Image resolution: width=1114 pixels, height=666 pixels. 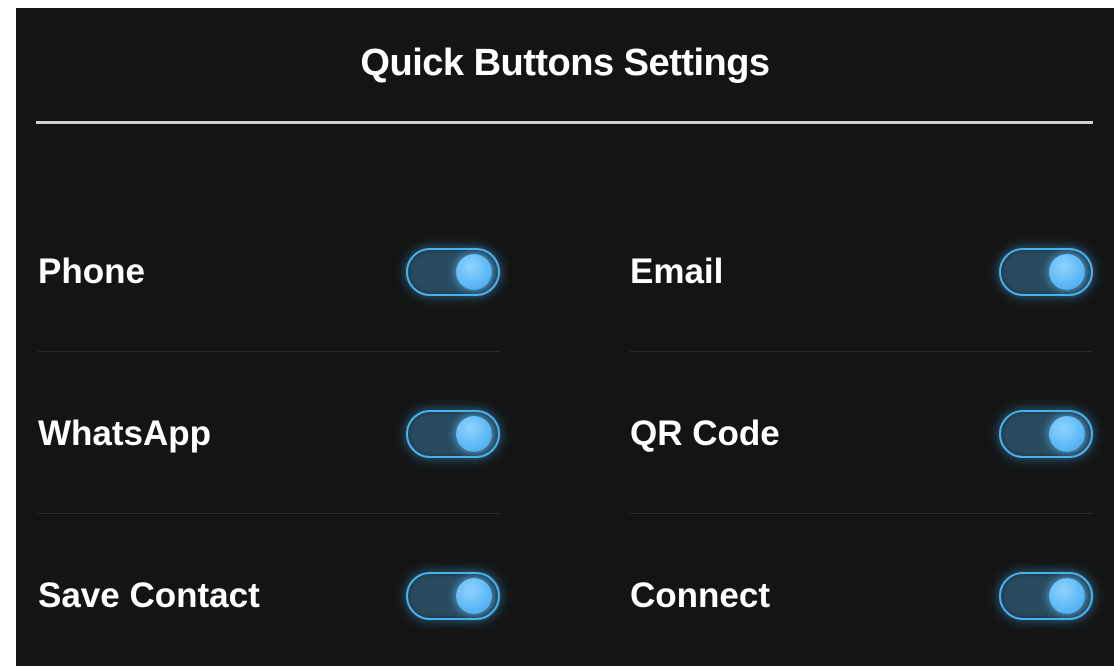 What do you see at coordinates (125, 433) in the screenshot?
I see `setting-label-whatsapp: WhatsApp` at bounding box center [125, 433].